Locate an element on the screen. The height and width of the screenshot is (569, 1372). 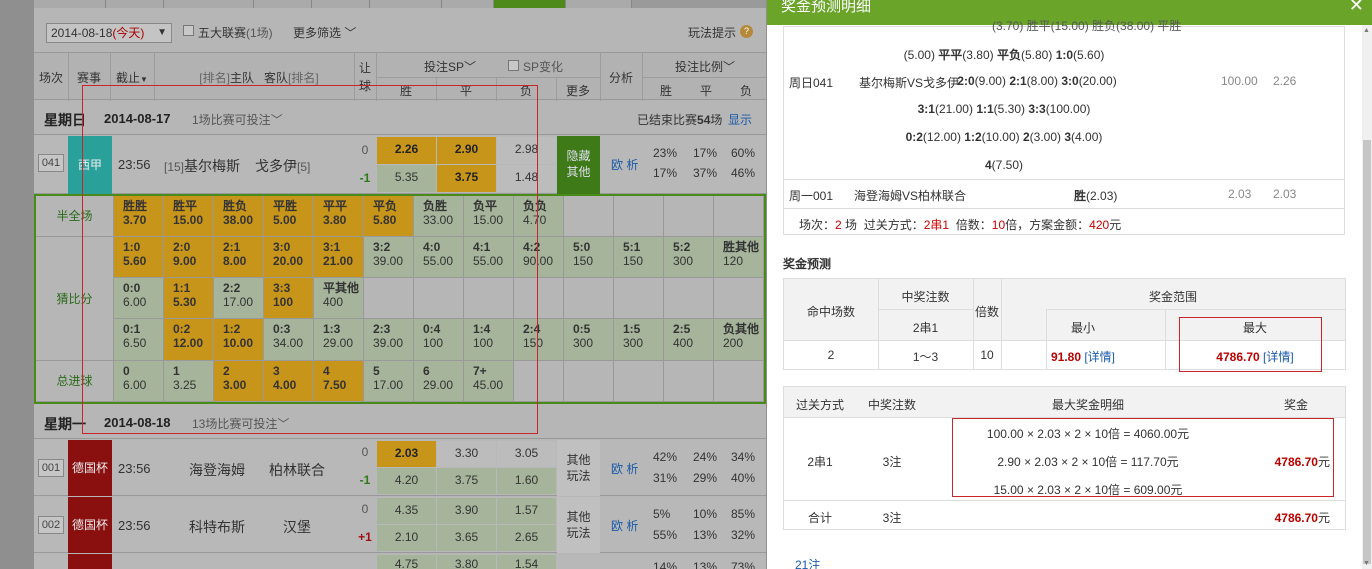
five-leagues-checkbox is located at coordinates (188, 30).